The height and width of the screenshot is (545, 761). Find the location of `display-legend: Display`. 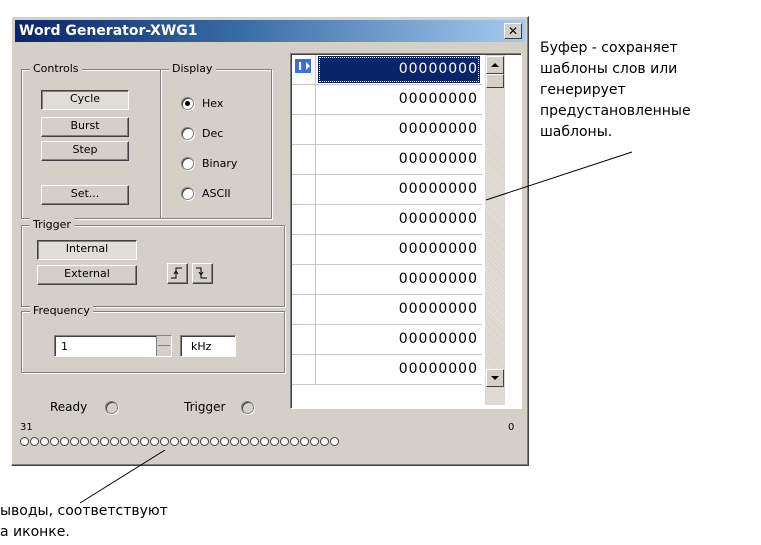

display-legend: Display is located at coordinates (192, 69).